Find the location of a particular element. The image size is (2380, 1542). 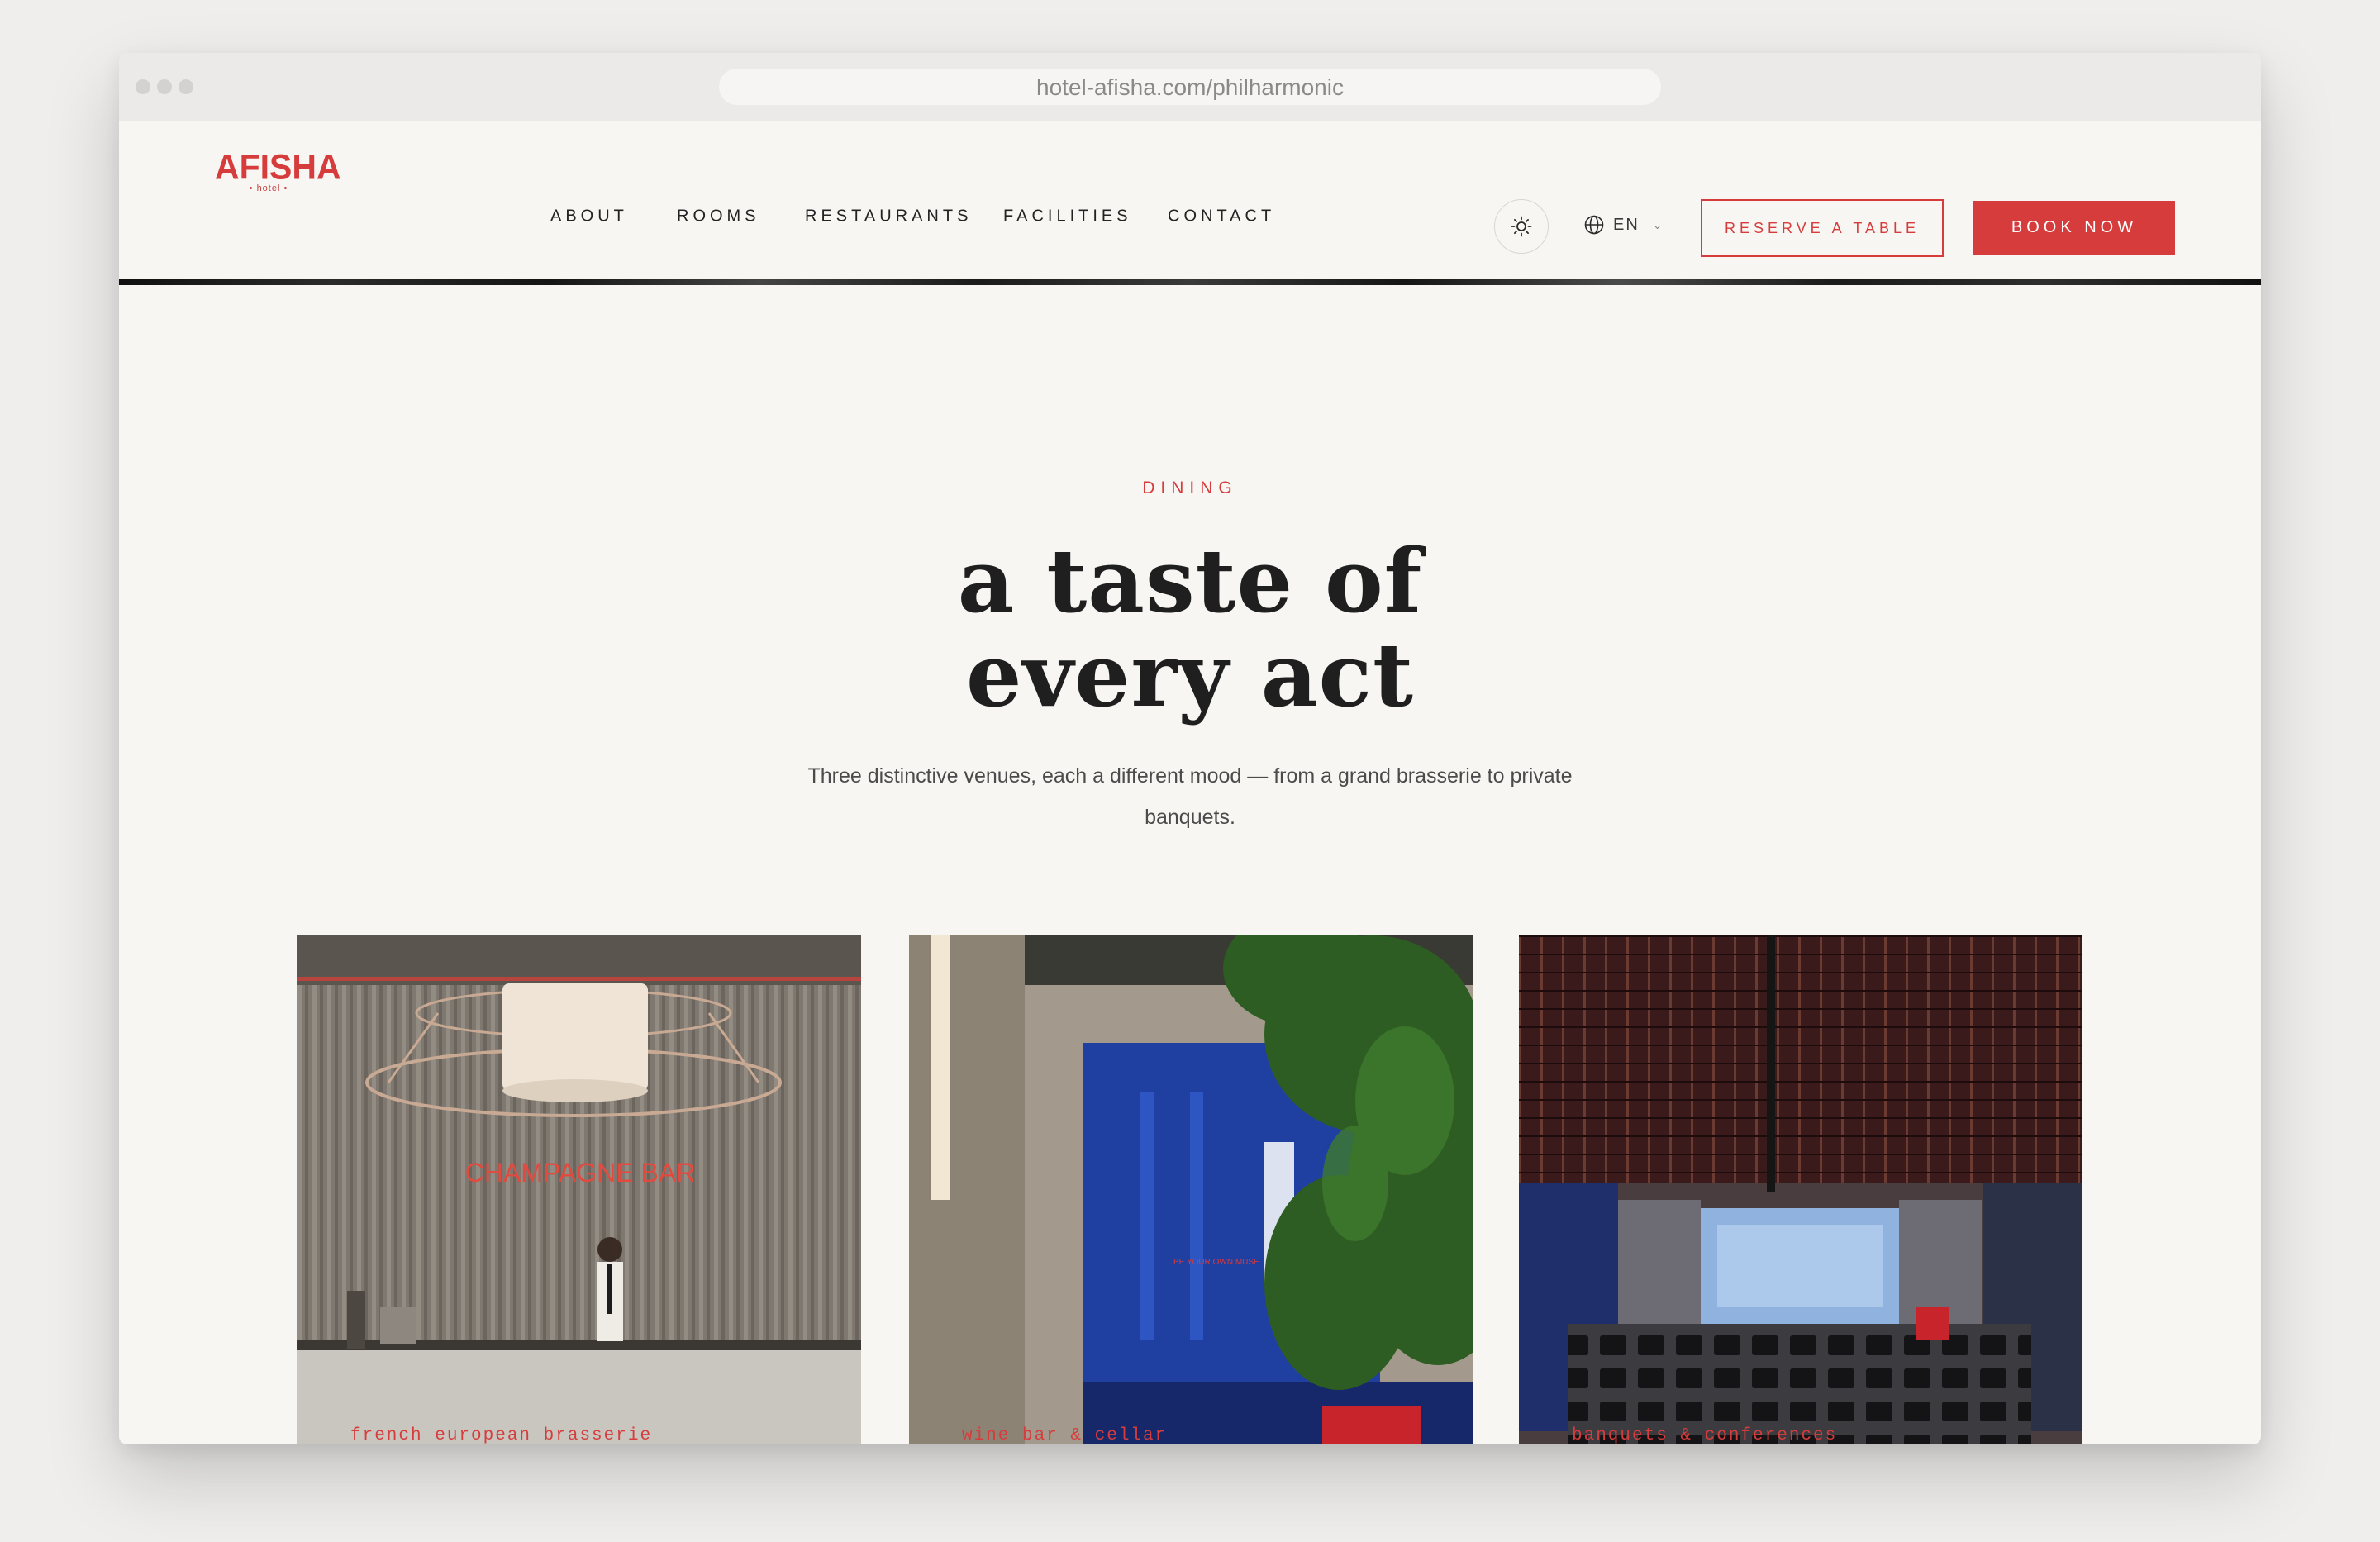

window-controls is located at coordinates (164, 86).